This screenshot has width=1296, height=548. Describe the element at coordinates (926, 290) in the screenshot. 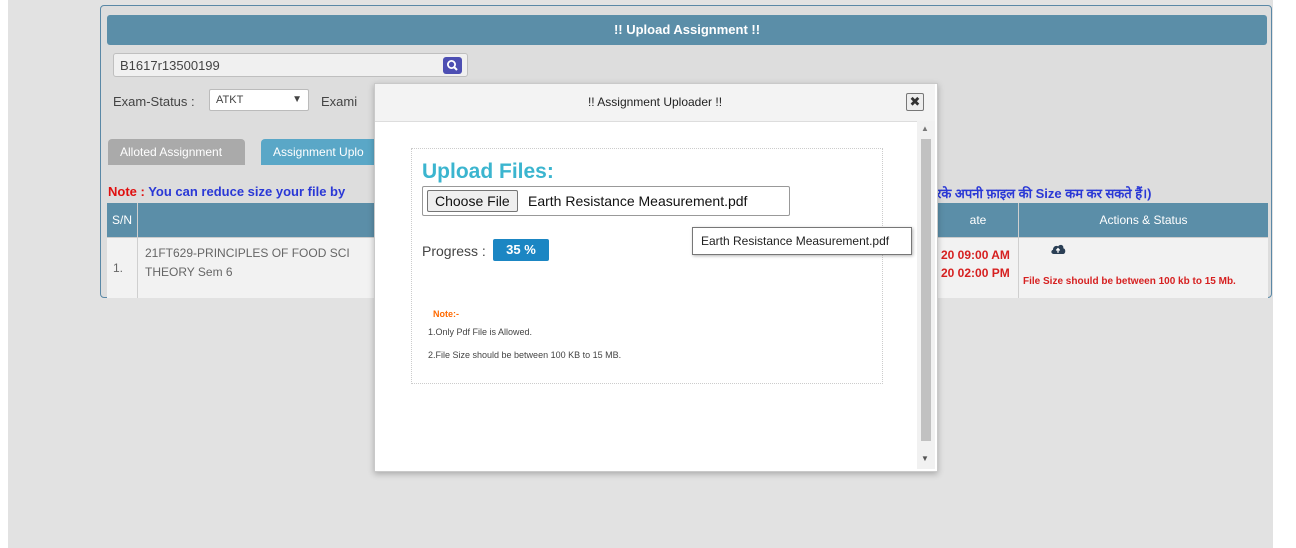

I see `scroll-thumb` at that location.